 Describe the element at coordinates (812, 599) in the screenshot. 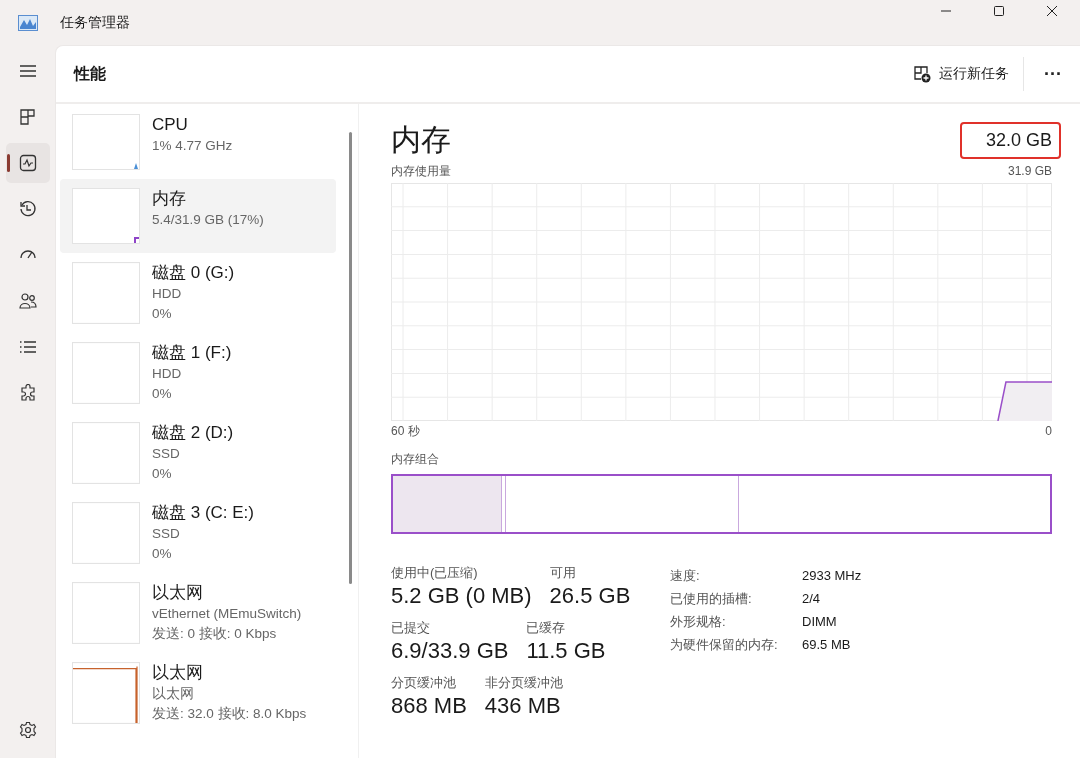

I see `property-value: 2/4` at that location.